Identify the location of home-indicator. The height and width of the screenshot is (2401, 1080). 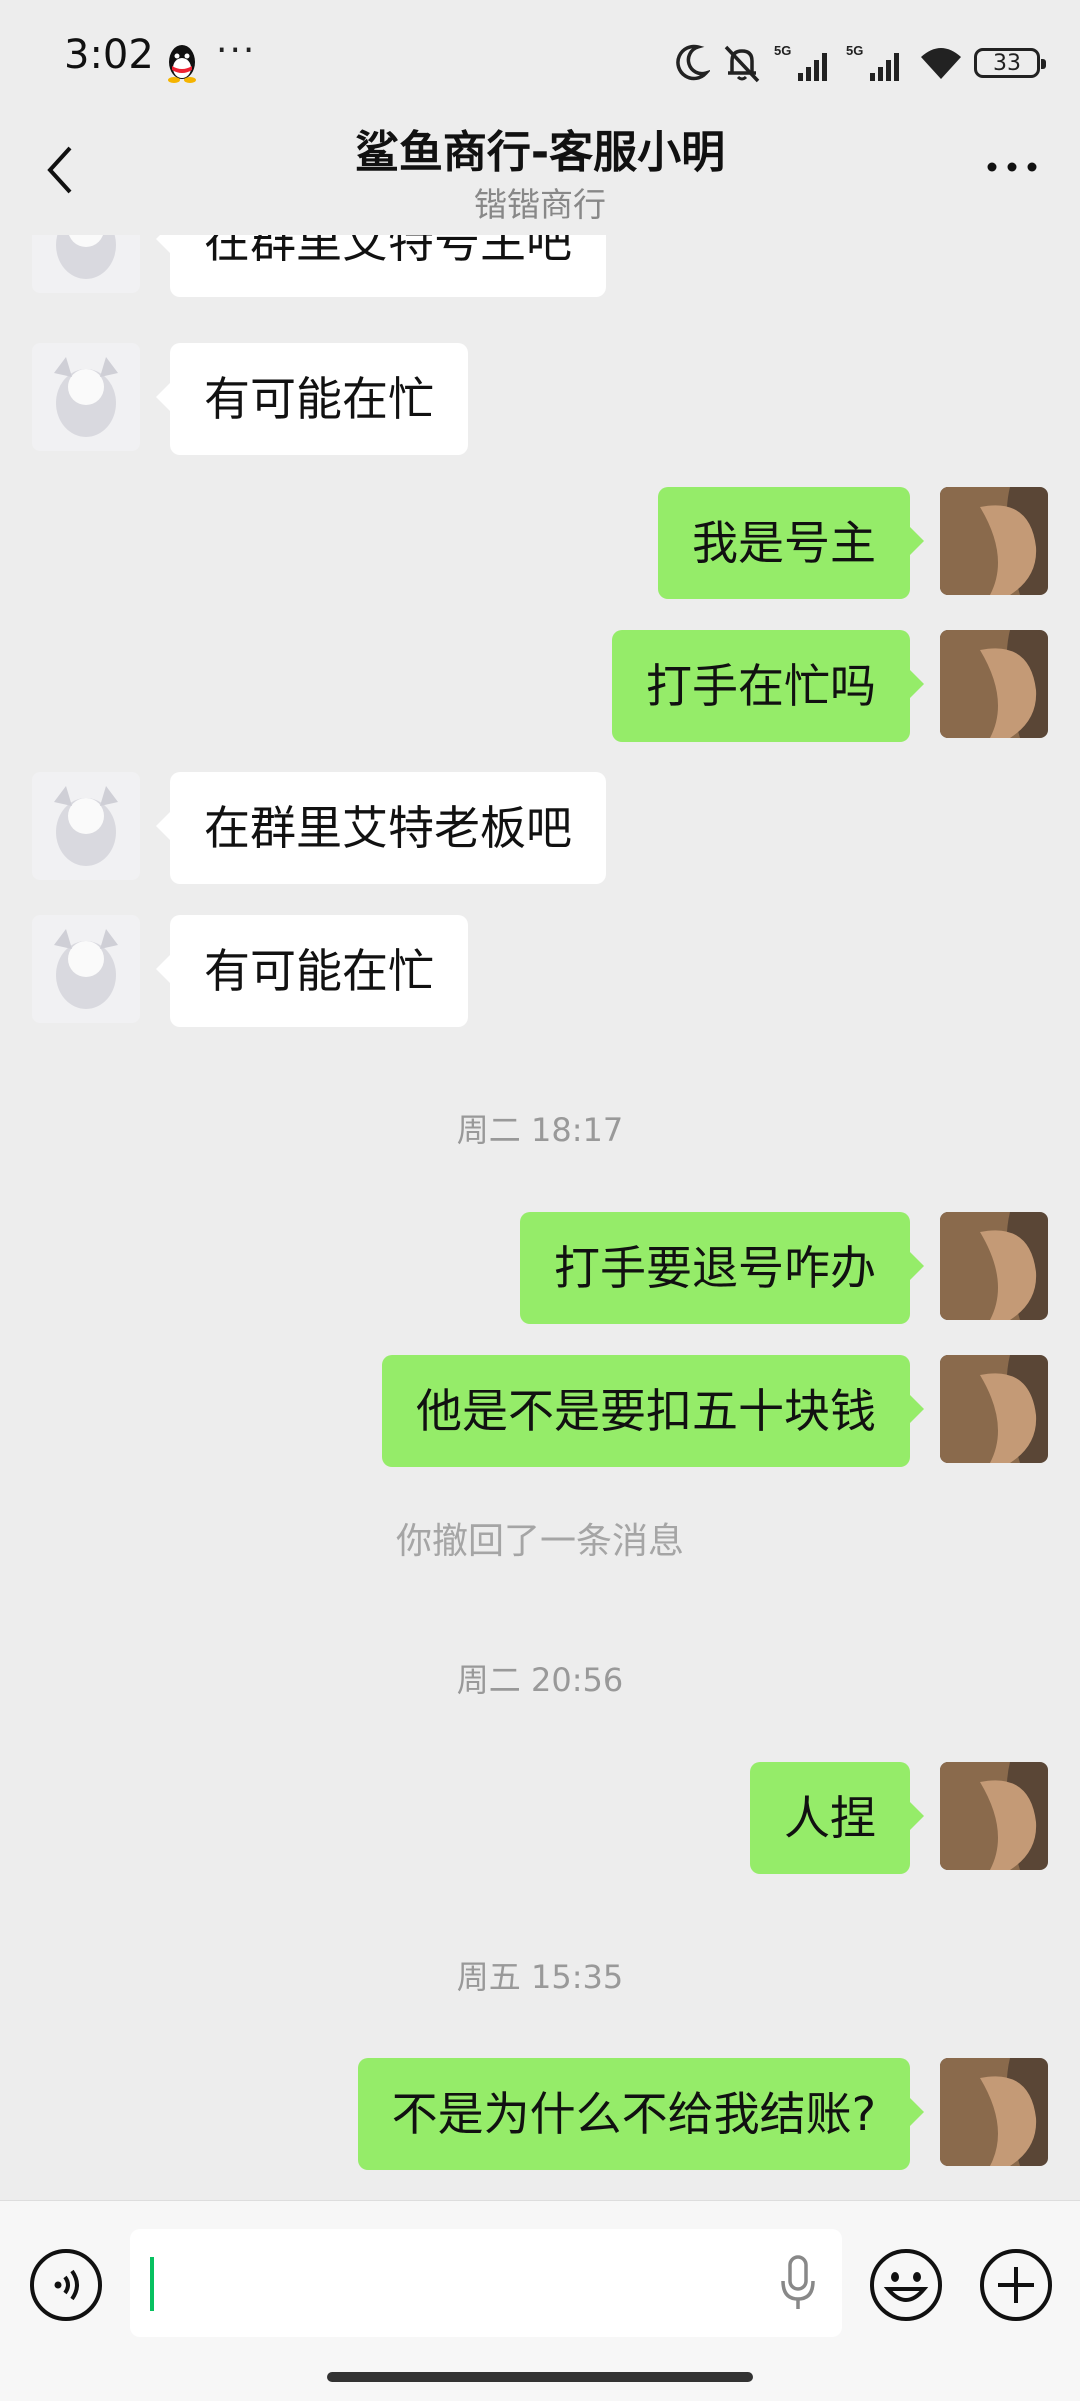
(540, 2377).